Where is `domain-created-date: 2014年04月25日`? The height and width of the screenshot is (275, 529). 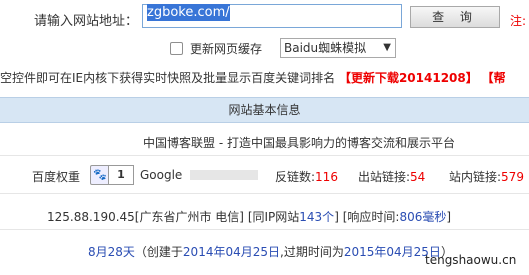 domain-created-date: 2014年04月25日 is located at coordinates (231, 252).